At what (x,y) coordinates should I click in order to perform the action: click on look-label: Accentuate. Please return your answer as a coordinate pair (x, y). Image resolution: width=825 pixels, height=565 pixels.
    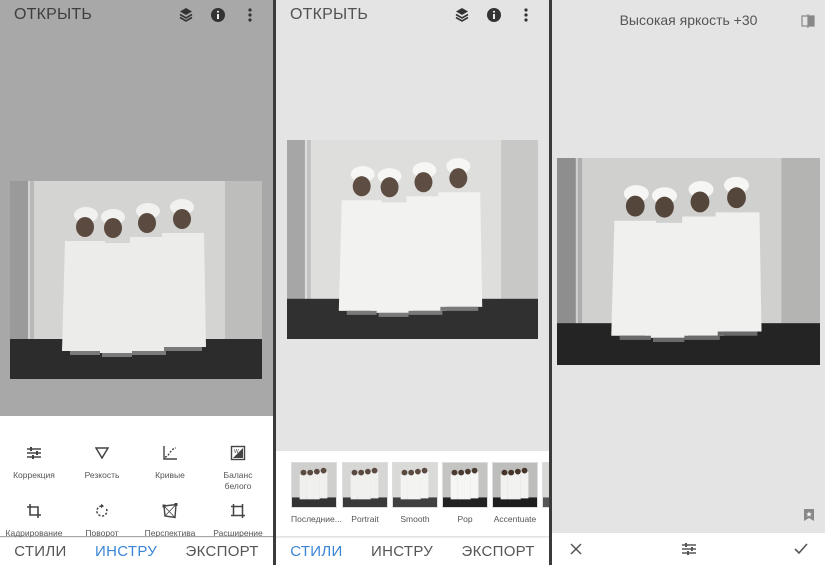
    Looking at the image, I should click on (515, 519).